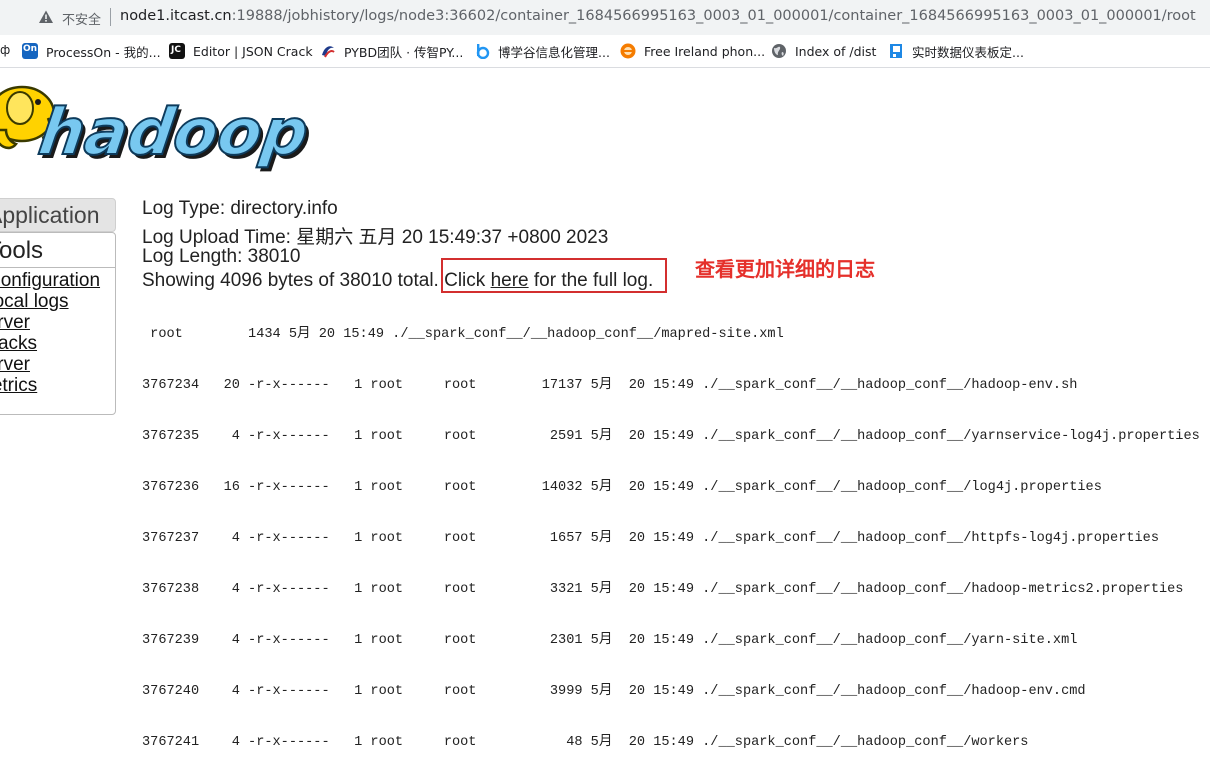  I want to click on nav-link-server-stacks-2: Stacks, so click(18, 344).